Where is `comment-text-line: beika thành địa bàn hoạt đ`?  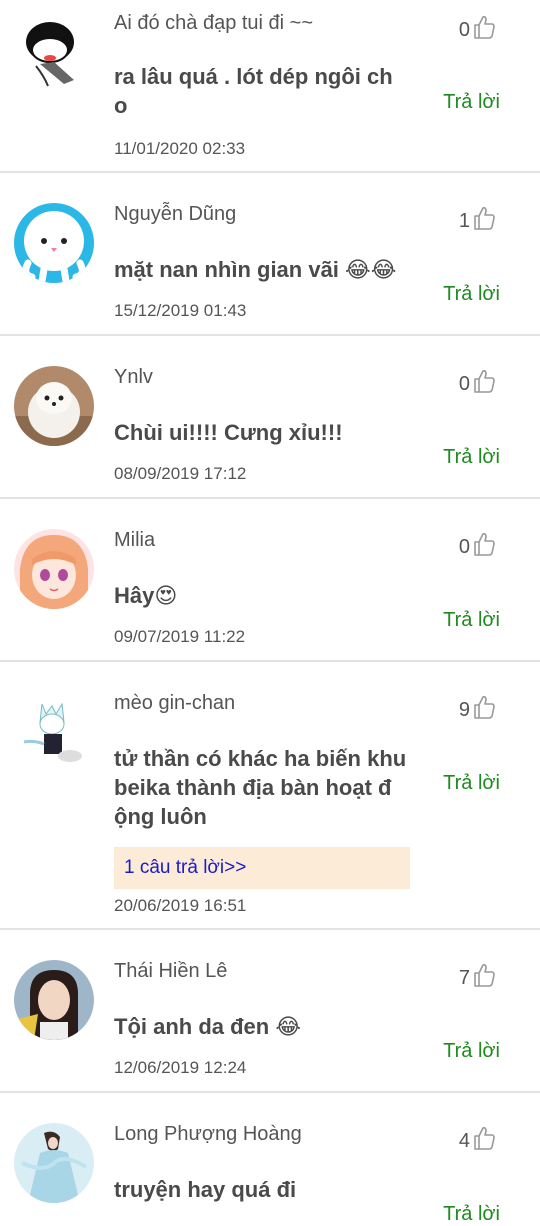
comment-text-line: beika thành địa bàn hoạt đ is located at coordinates (253, 787).